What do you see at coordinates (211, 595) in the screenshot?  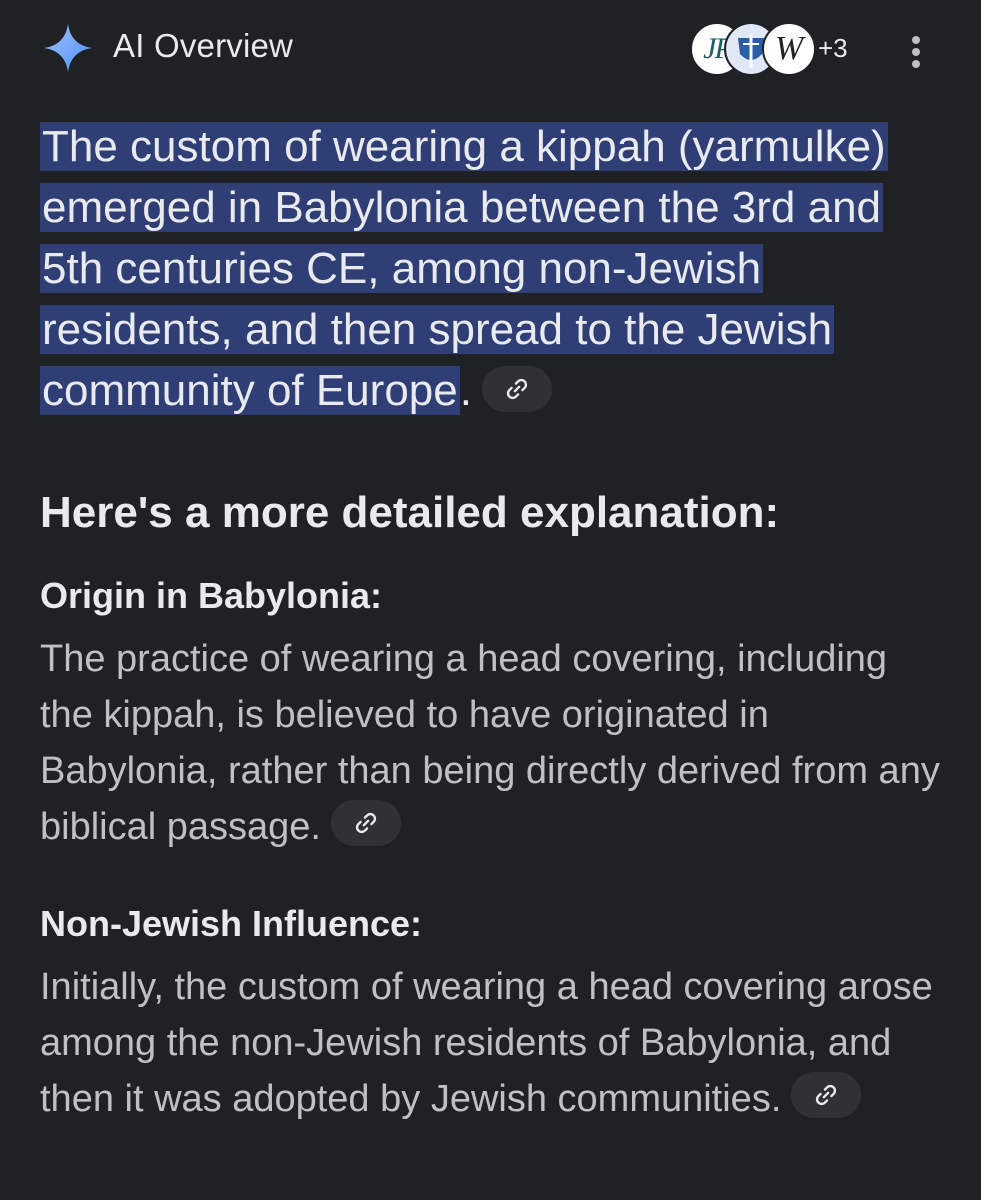 I see `item-title-origin: Origin in Babylonia:` at bounding box center [211, 595].